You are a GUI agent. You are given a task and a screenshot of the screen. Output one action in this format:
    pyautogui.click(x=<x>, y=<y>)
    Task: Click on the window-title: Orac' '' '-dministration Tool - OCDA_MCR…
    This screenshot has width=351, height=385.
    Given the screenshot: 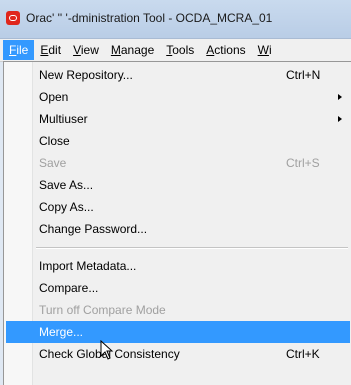 What is the action you would take?
    pyautogui.click(x=149, y=18)
    